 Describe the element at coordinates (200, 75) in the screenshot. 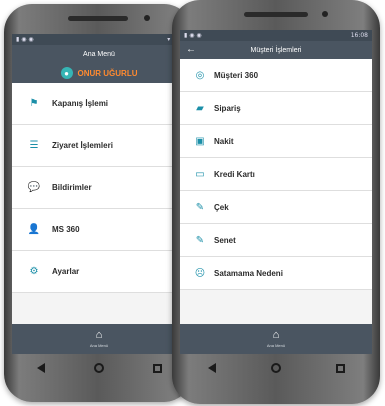

I see `binoculars-icon: ◎` at that location.